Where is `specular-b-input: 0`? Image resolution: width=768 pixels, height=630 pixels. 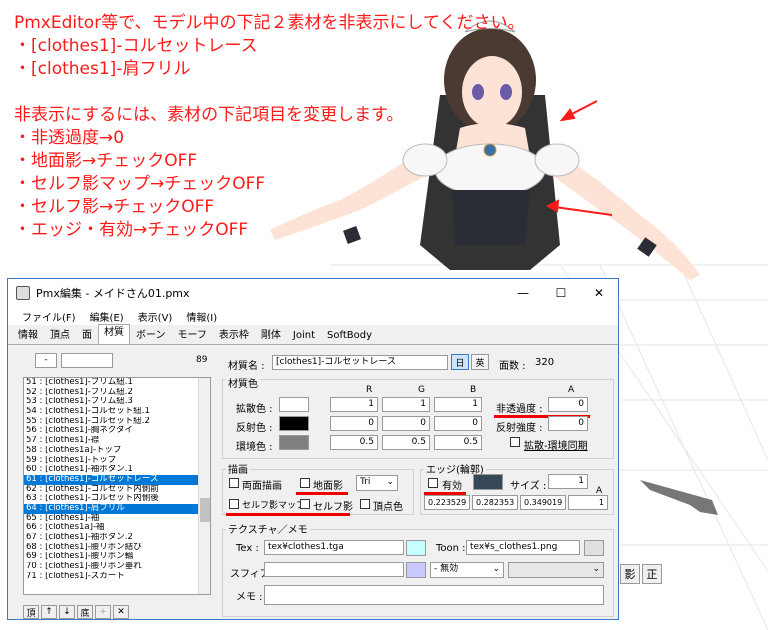 specular-b-input: 0 is located at coordinates (458, 423).